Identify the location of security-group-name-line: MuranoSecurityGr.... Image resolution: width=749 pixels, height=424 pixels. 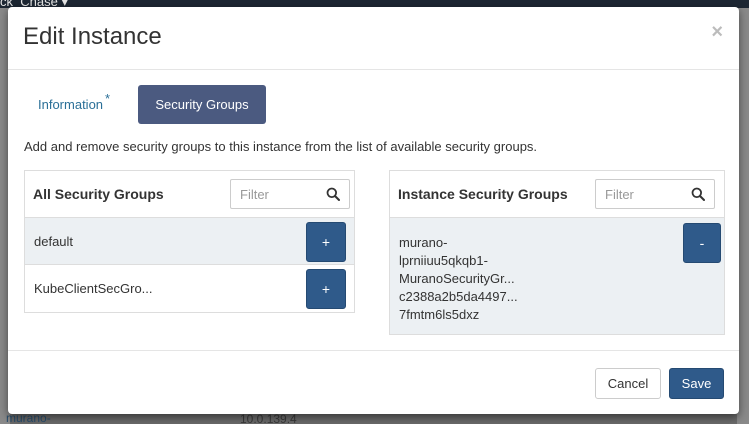
(457, 278).